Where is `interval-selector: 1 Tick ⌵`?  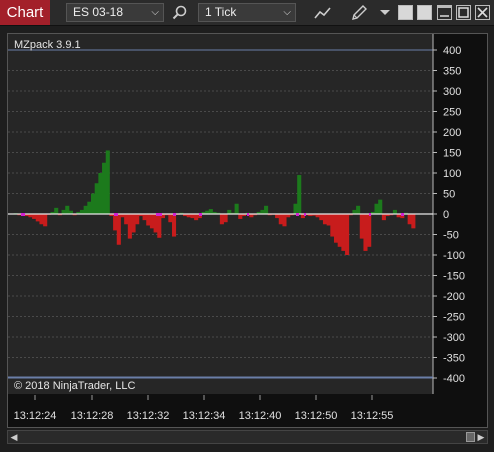
interval-selector: 1 Tick ⌵ is located at coordinates (247, 12).